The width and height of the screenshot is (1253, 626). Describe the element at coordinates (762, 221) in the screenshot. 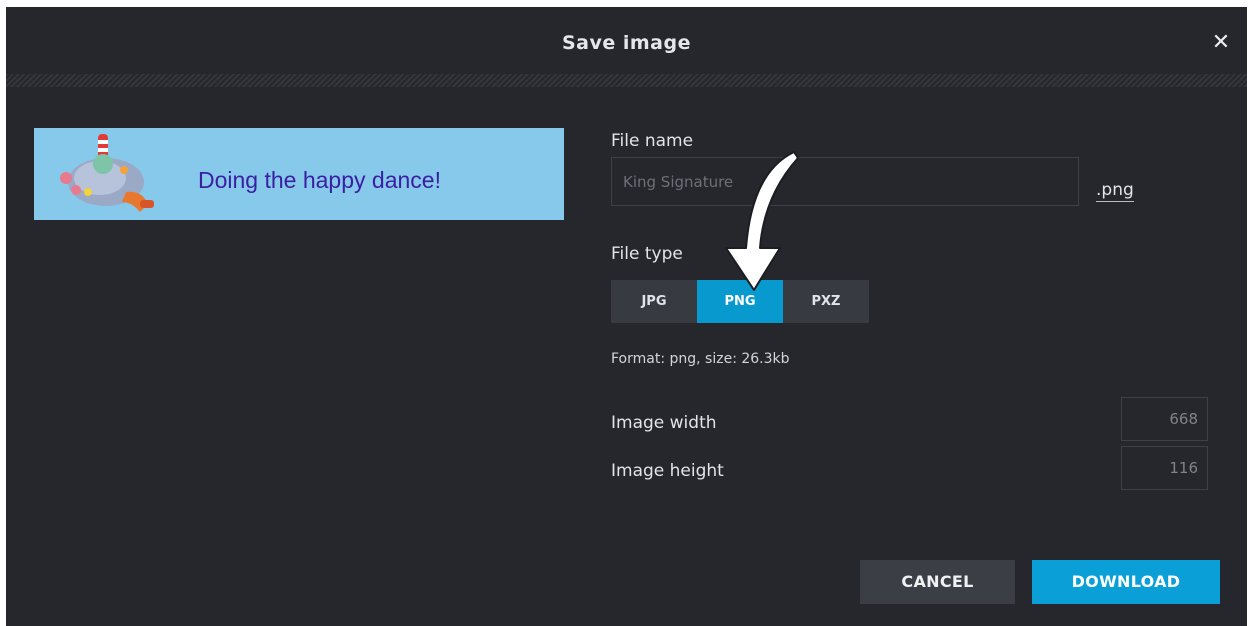

I see `annotation-arrow-icon` at that location.